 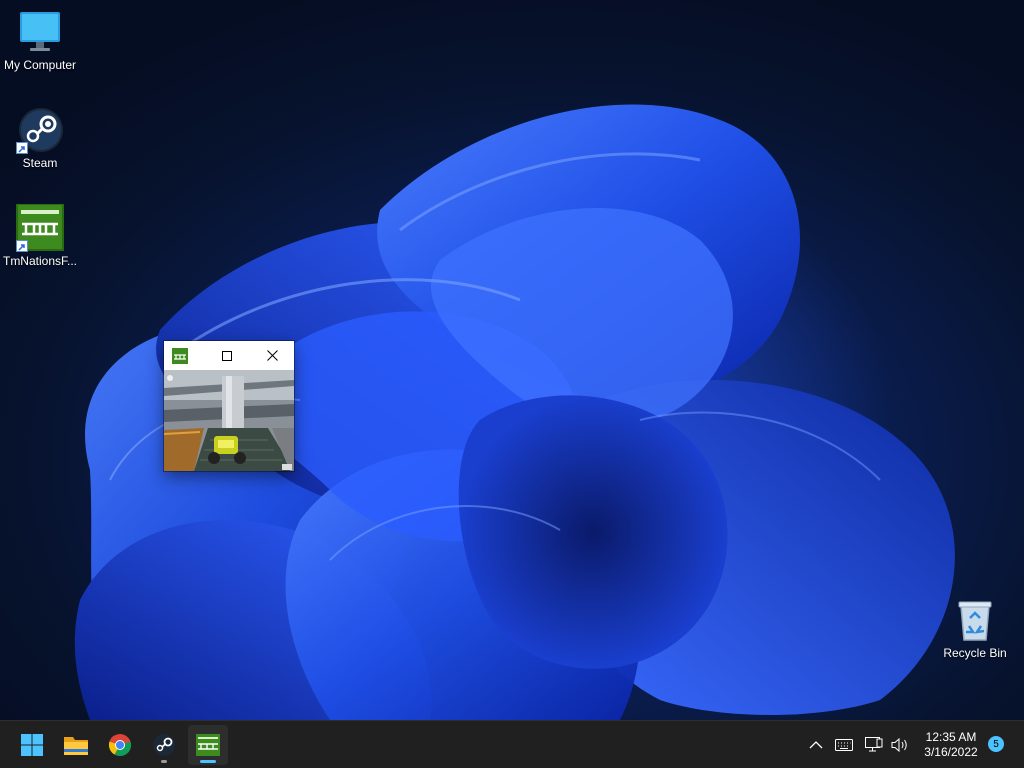 What do you see at coordinates (975, 620) in the screenshot?
I see `recycle-bin-icon` at bounding box center [975, 620].